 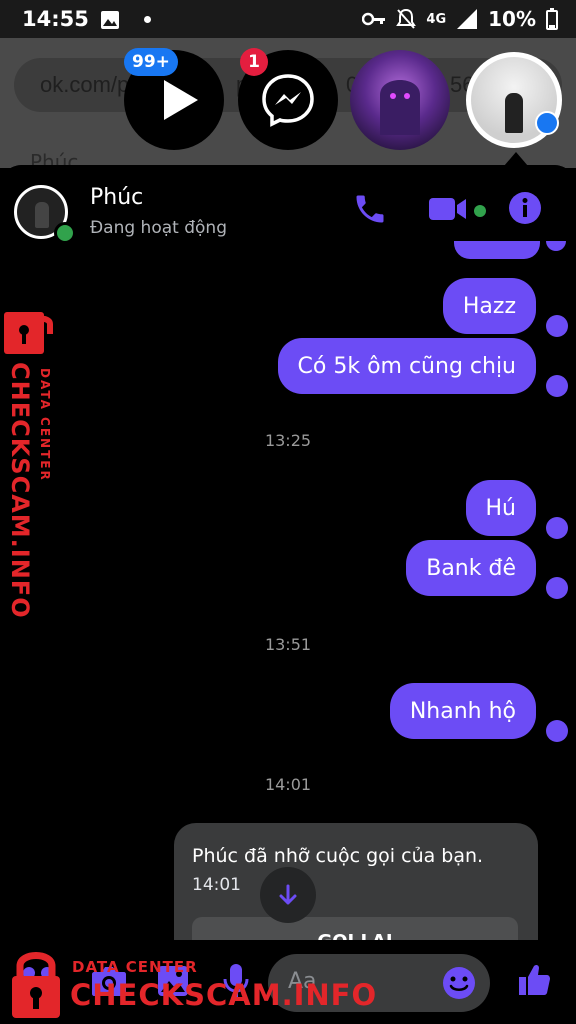 I want to click on messenger-icon, so click(x=288, y=100).